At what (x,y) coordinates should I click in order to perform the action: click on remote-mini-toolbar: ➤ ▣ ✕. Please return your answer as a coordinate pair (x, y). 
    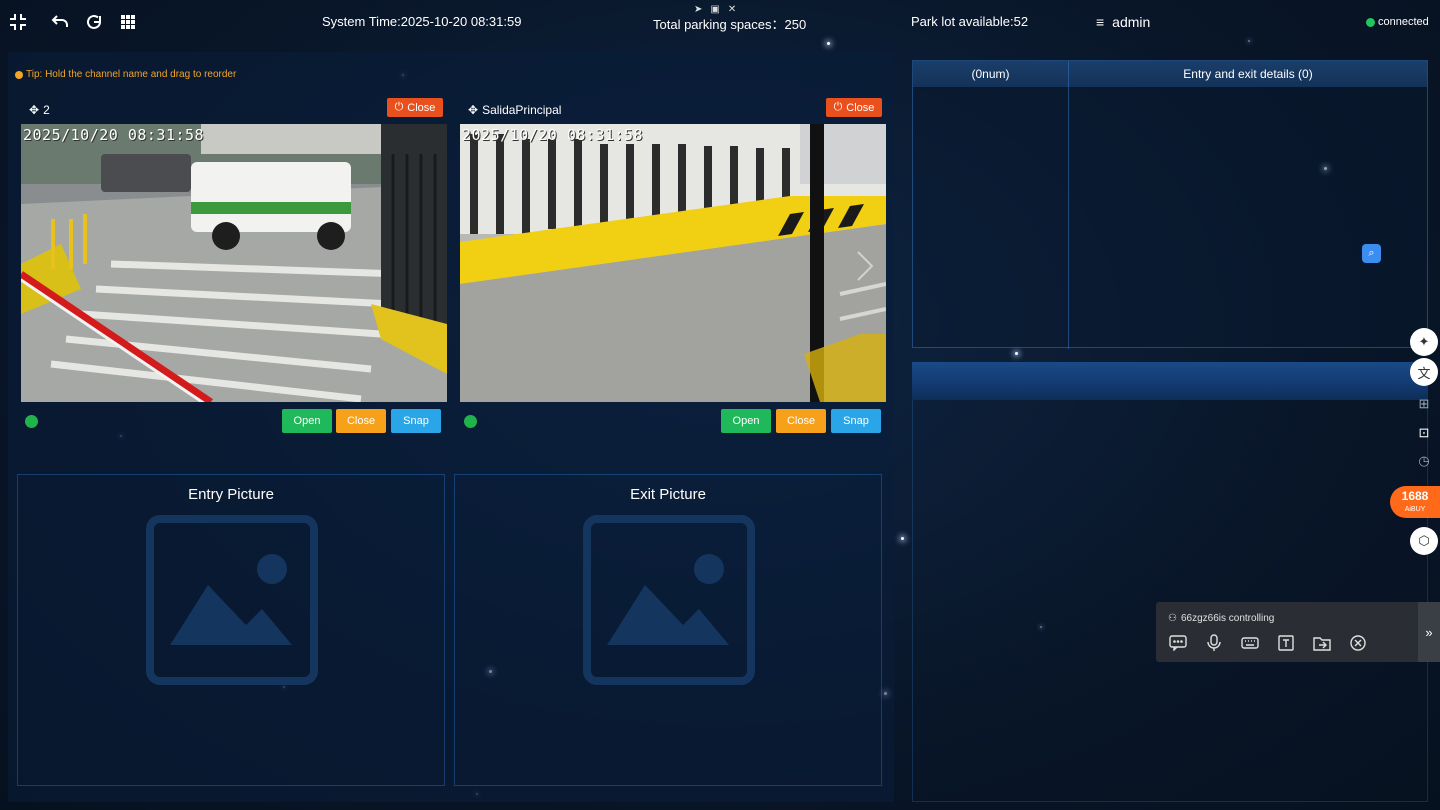
    Looking at the image, I should click on (715, 9).